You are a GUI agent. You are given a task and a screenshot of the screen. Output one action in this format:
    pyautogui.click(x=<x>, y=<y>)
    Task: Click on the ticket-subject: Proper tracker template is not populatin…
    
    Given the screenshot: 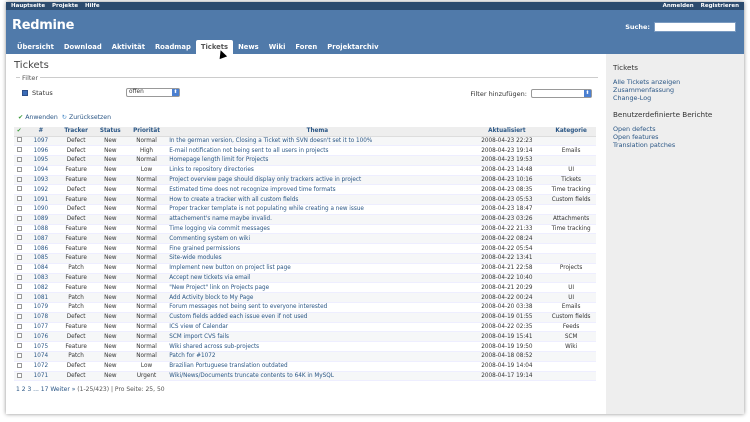 What is the action you would take?
    pyautogui.click(x=317, y=209)
    